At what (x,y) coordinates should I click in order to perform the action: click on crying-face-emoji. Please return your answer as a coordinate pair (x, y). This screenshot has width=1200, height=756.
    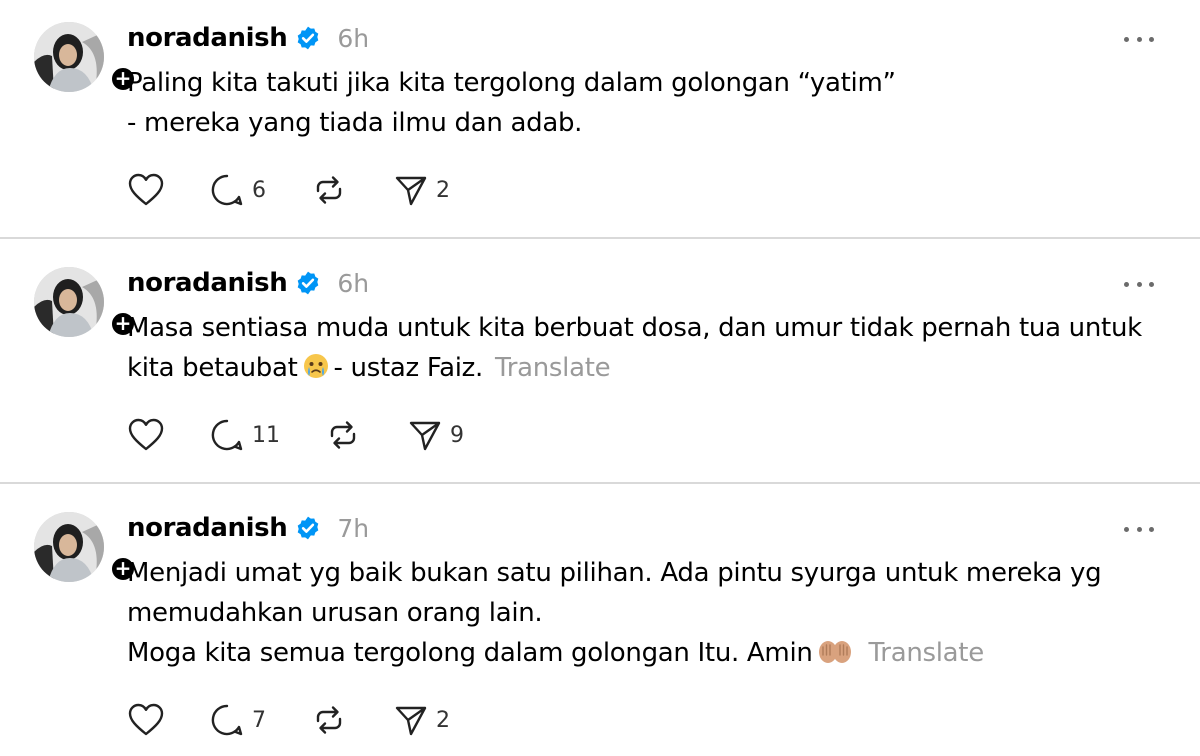
    Looking at the image, I should click on (315, 366).